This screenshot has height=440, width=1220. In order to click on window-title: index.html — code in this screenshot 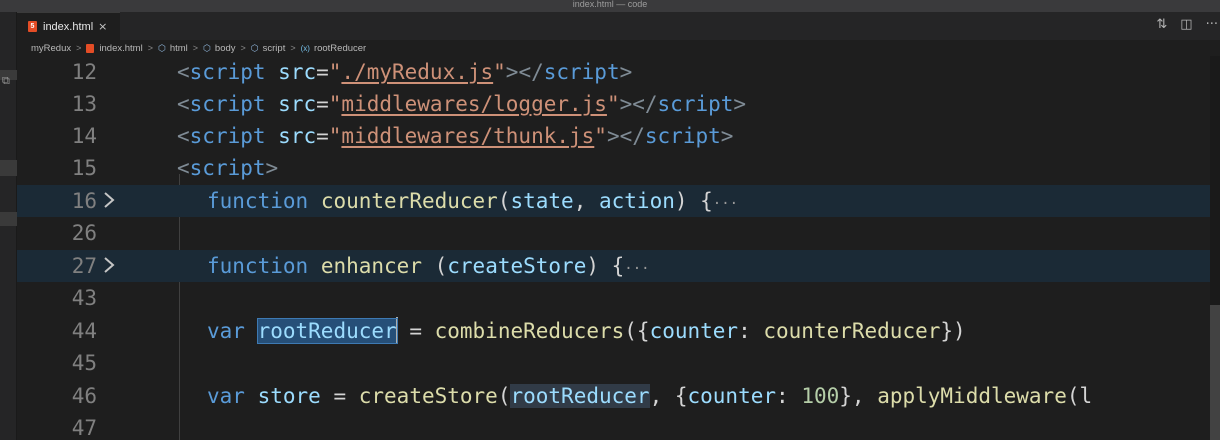, I will do `click(610, 4)`.